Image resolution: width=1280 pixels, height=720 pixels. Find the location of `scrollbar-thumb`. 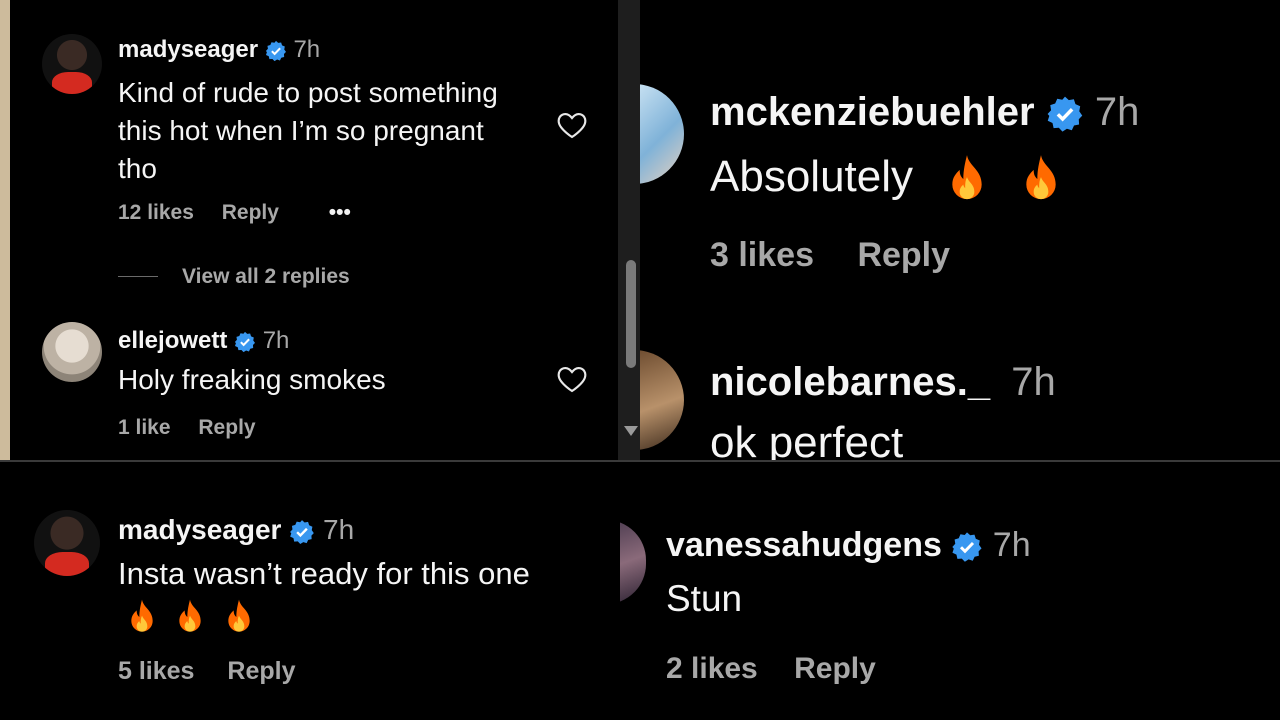

scrollbar-thumb is located at coordinates (631, 314).